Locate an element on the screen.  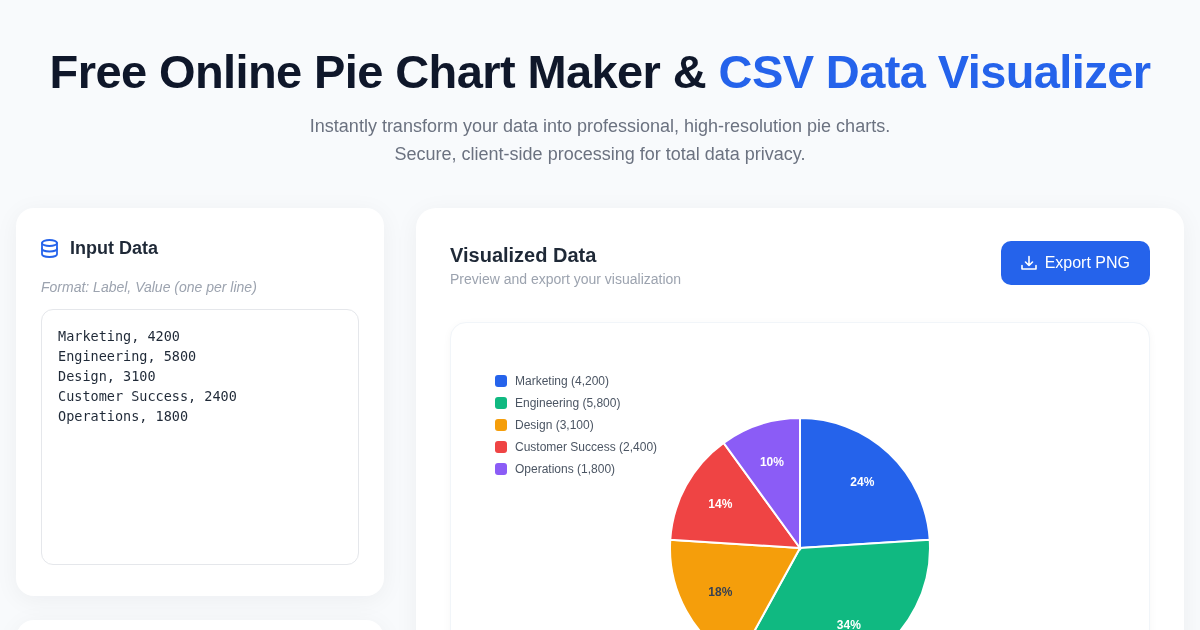
legend-label: Engineering (5,800) is located at coordinates (568, 403).